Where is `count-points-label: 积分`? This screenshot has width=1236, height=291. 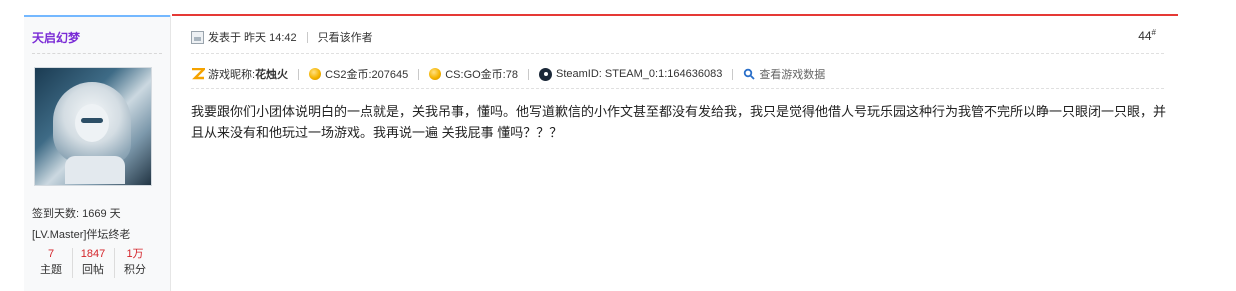 count-points-label: 积分 is located at coordinates (135, 270).